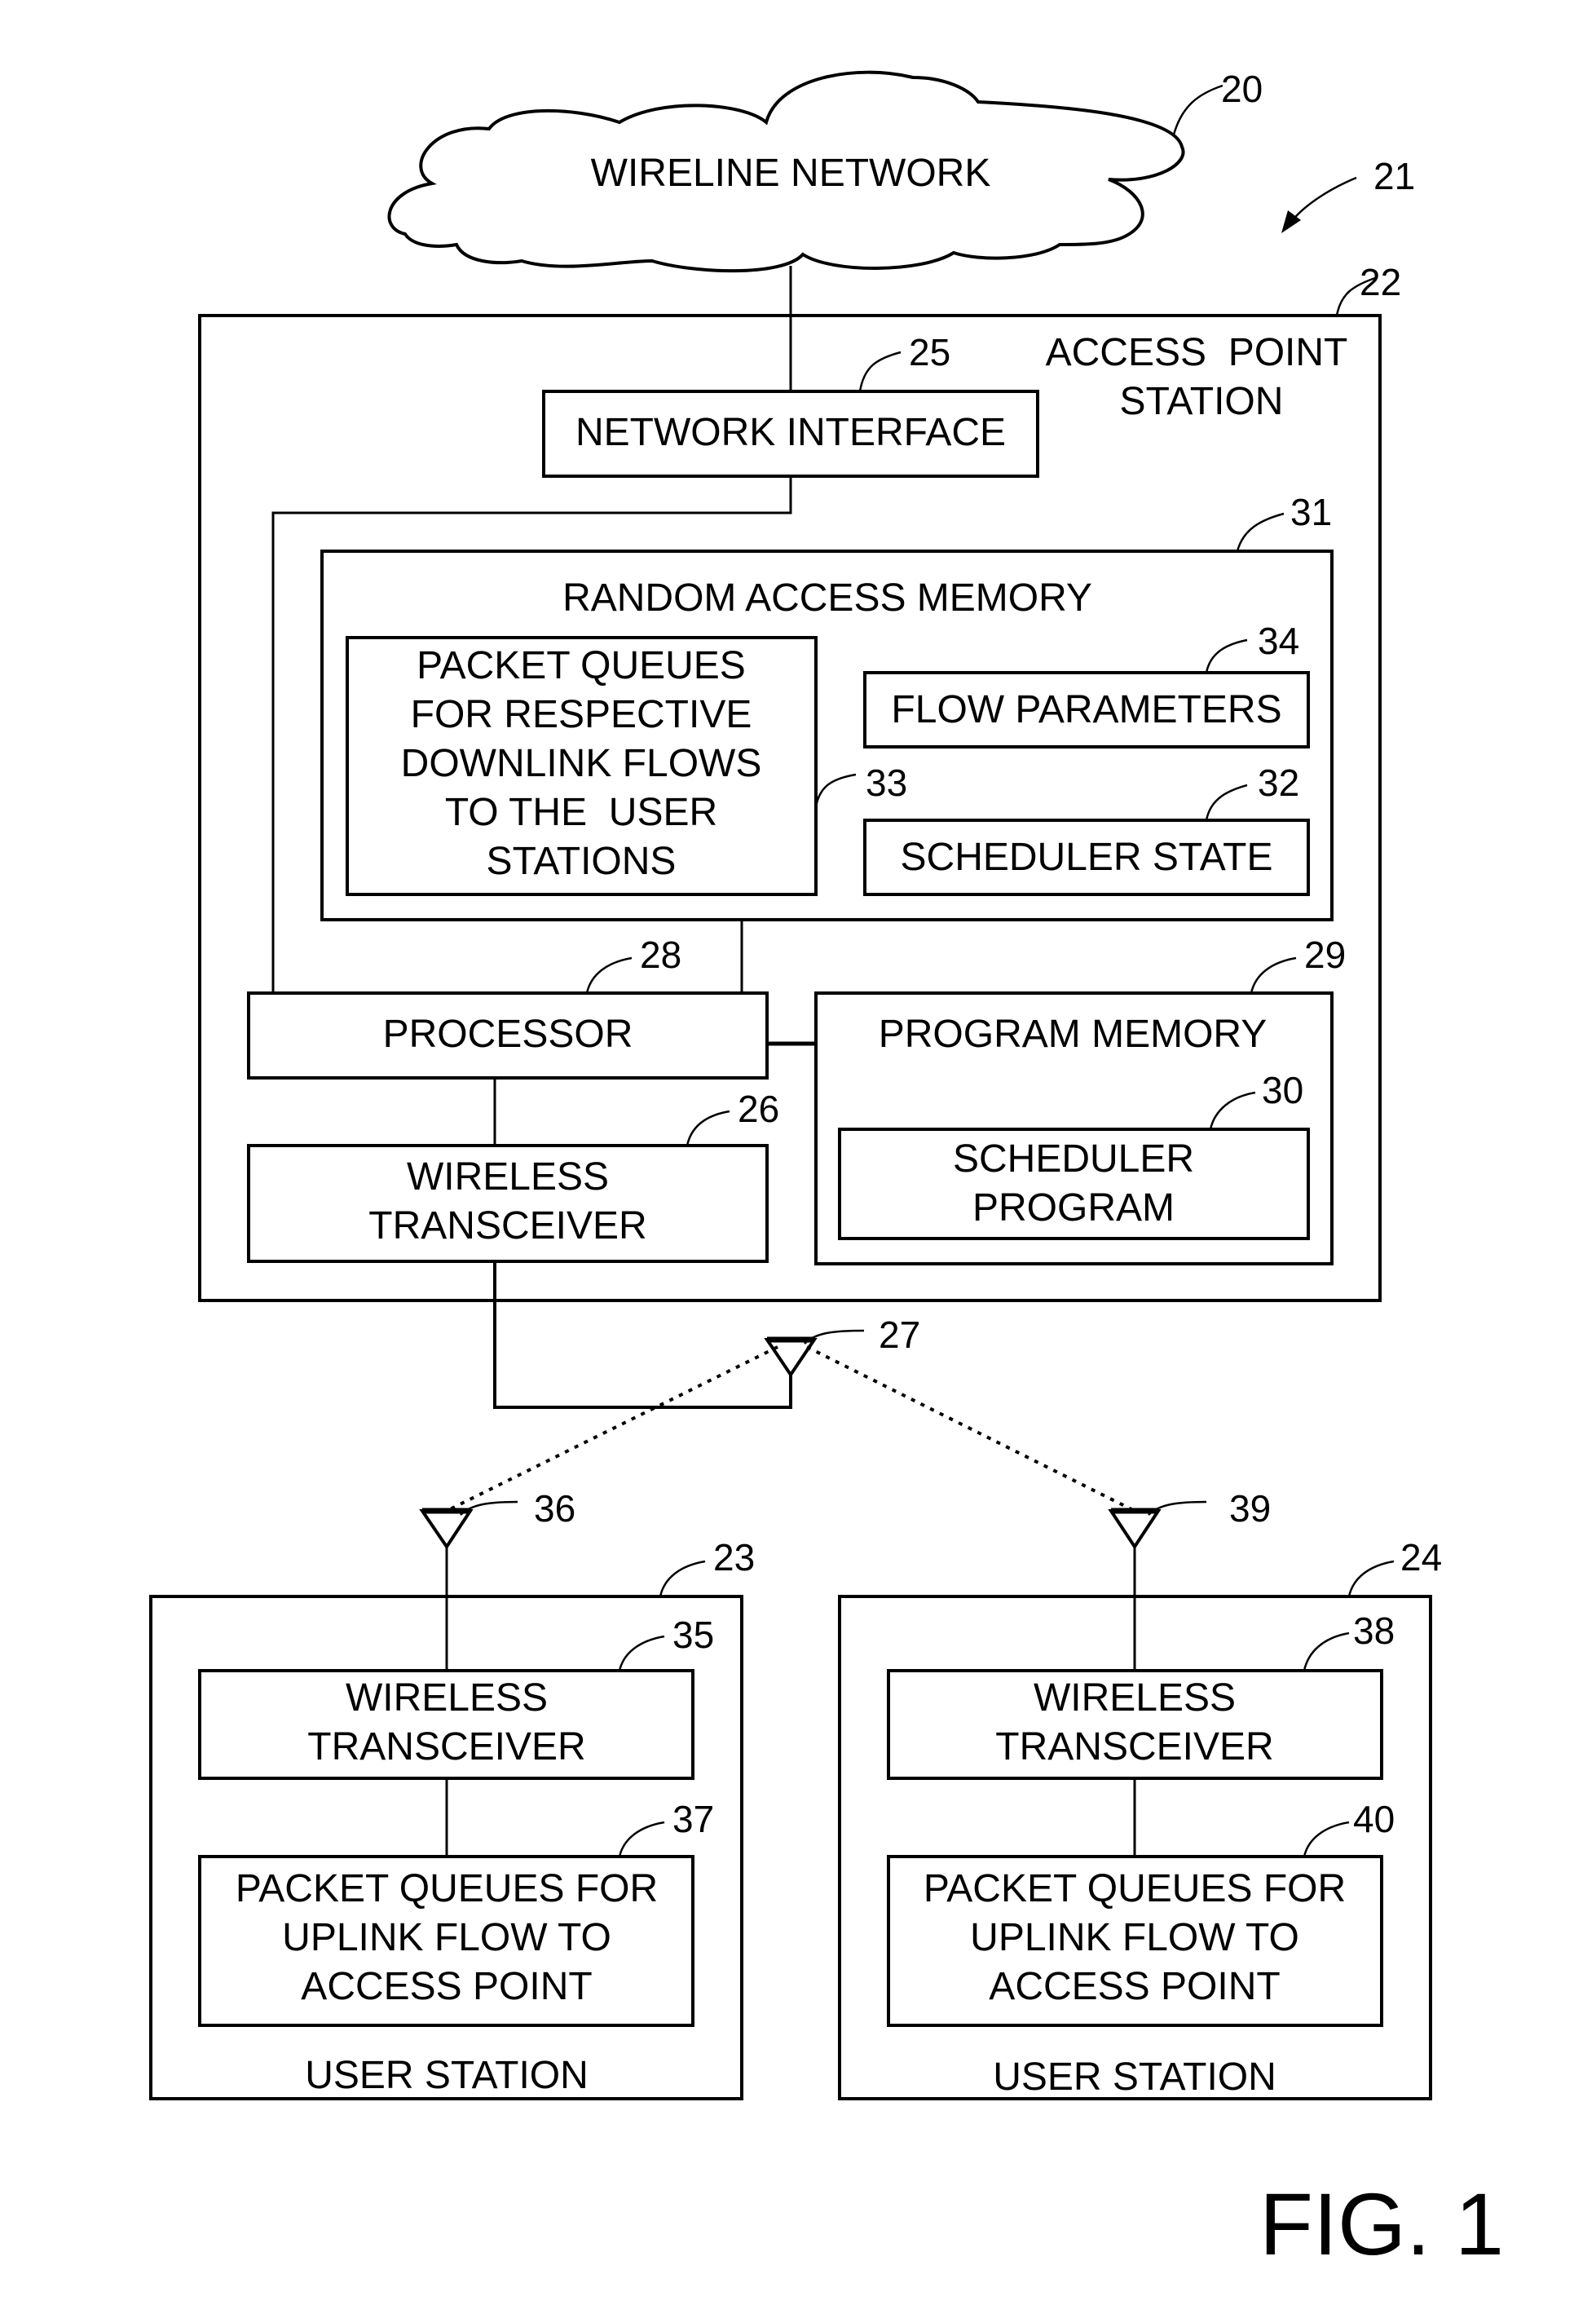 This screenshot has height=2305, width=1596. What do you see at coordinates (1134, 1747) in the screenshot?
I see `transceiver-38-line-2: TRANSCEIVER` at bounding box center [1134, 1747].